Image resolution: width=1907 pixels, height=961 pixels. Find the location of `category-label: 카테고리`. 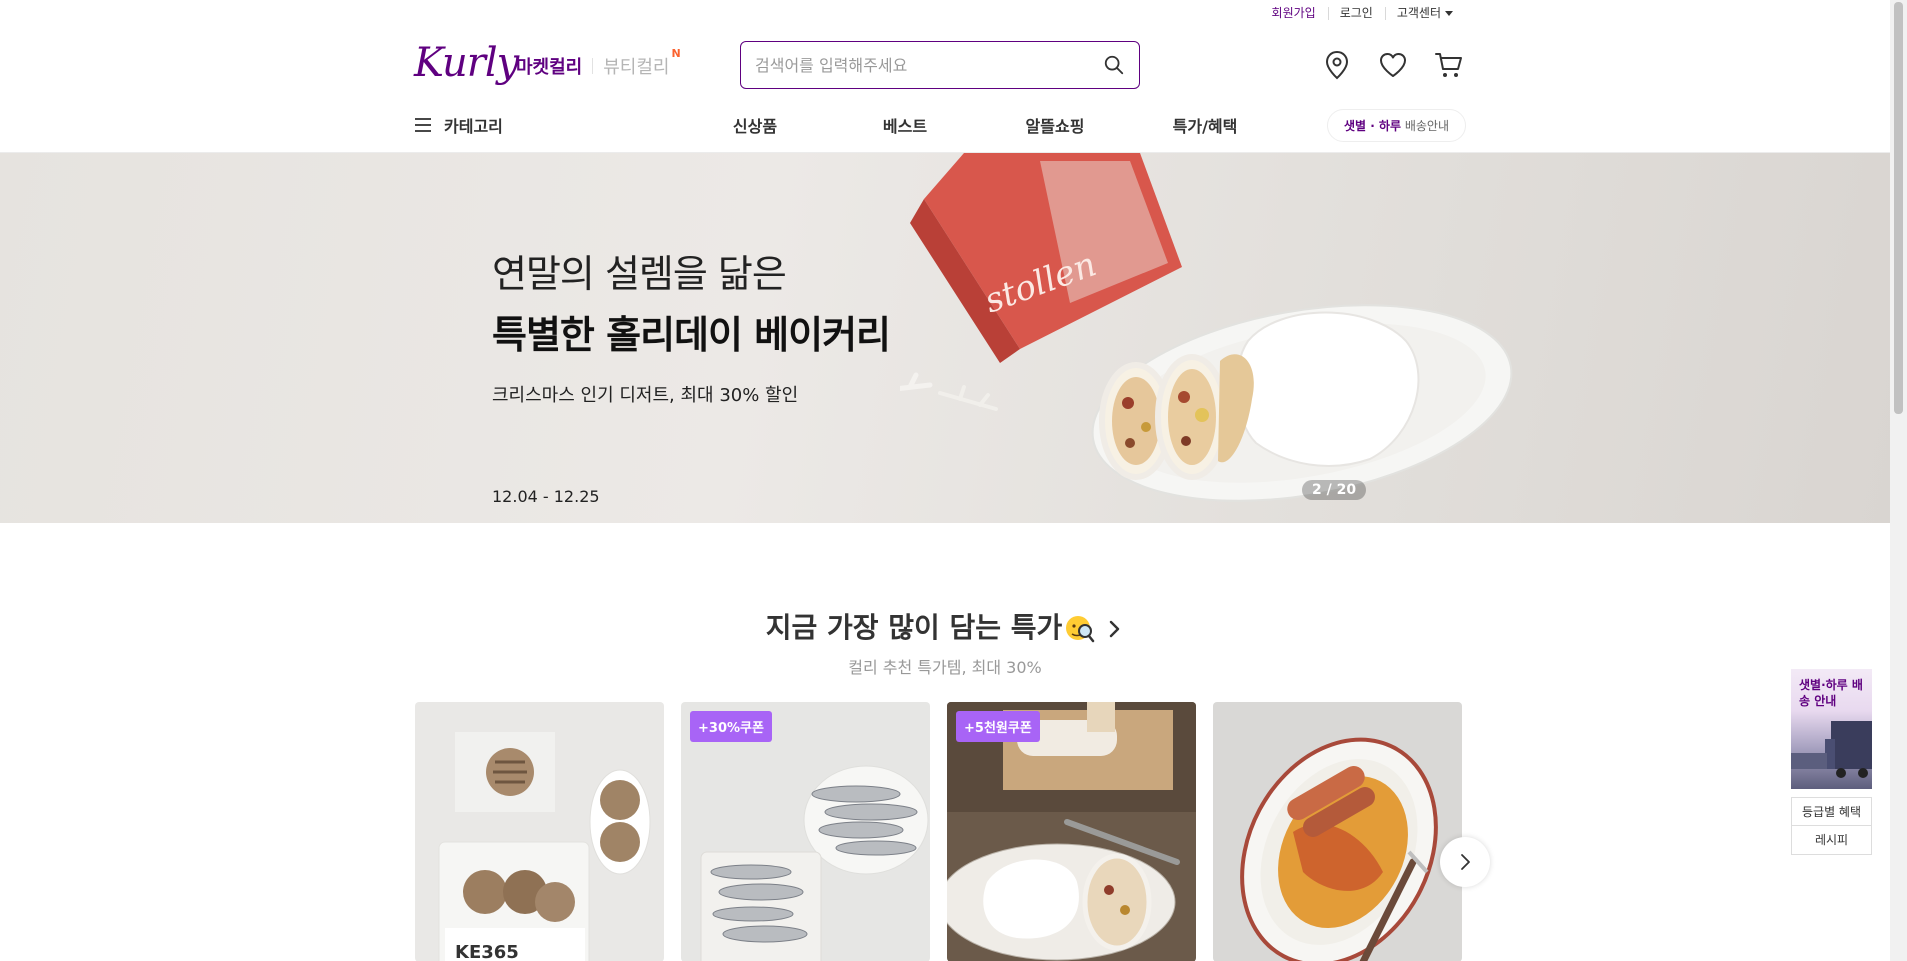

category-label: 카테고리 is located at coordinates (473, 126).